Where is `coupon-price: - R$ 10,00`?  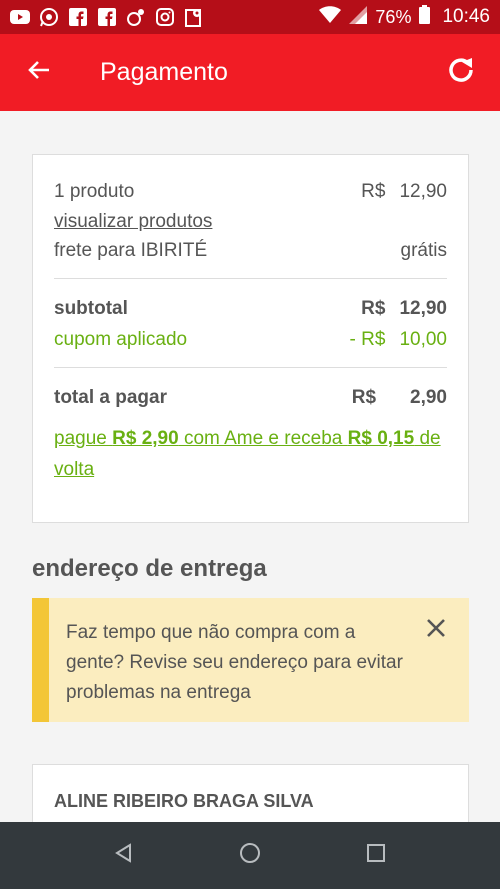 coupon-price: - R$ 10,00 is located at coordinates (398, 340).